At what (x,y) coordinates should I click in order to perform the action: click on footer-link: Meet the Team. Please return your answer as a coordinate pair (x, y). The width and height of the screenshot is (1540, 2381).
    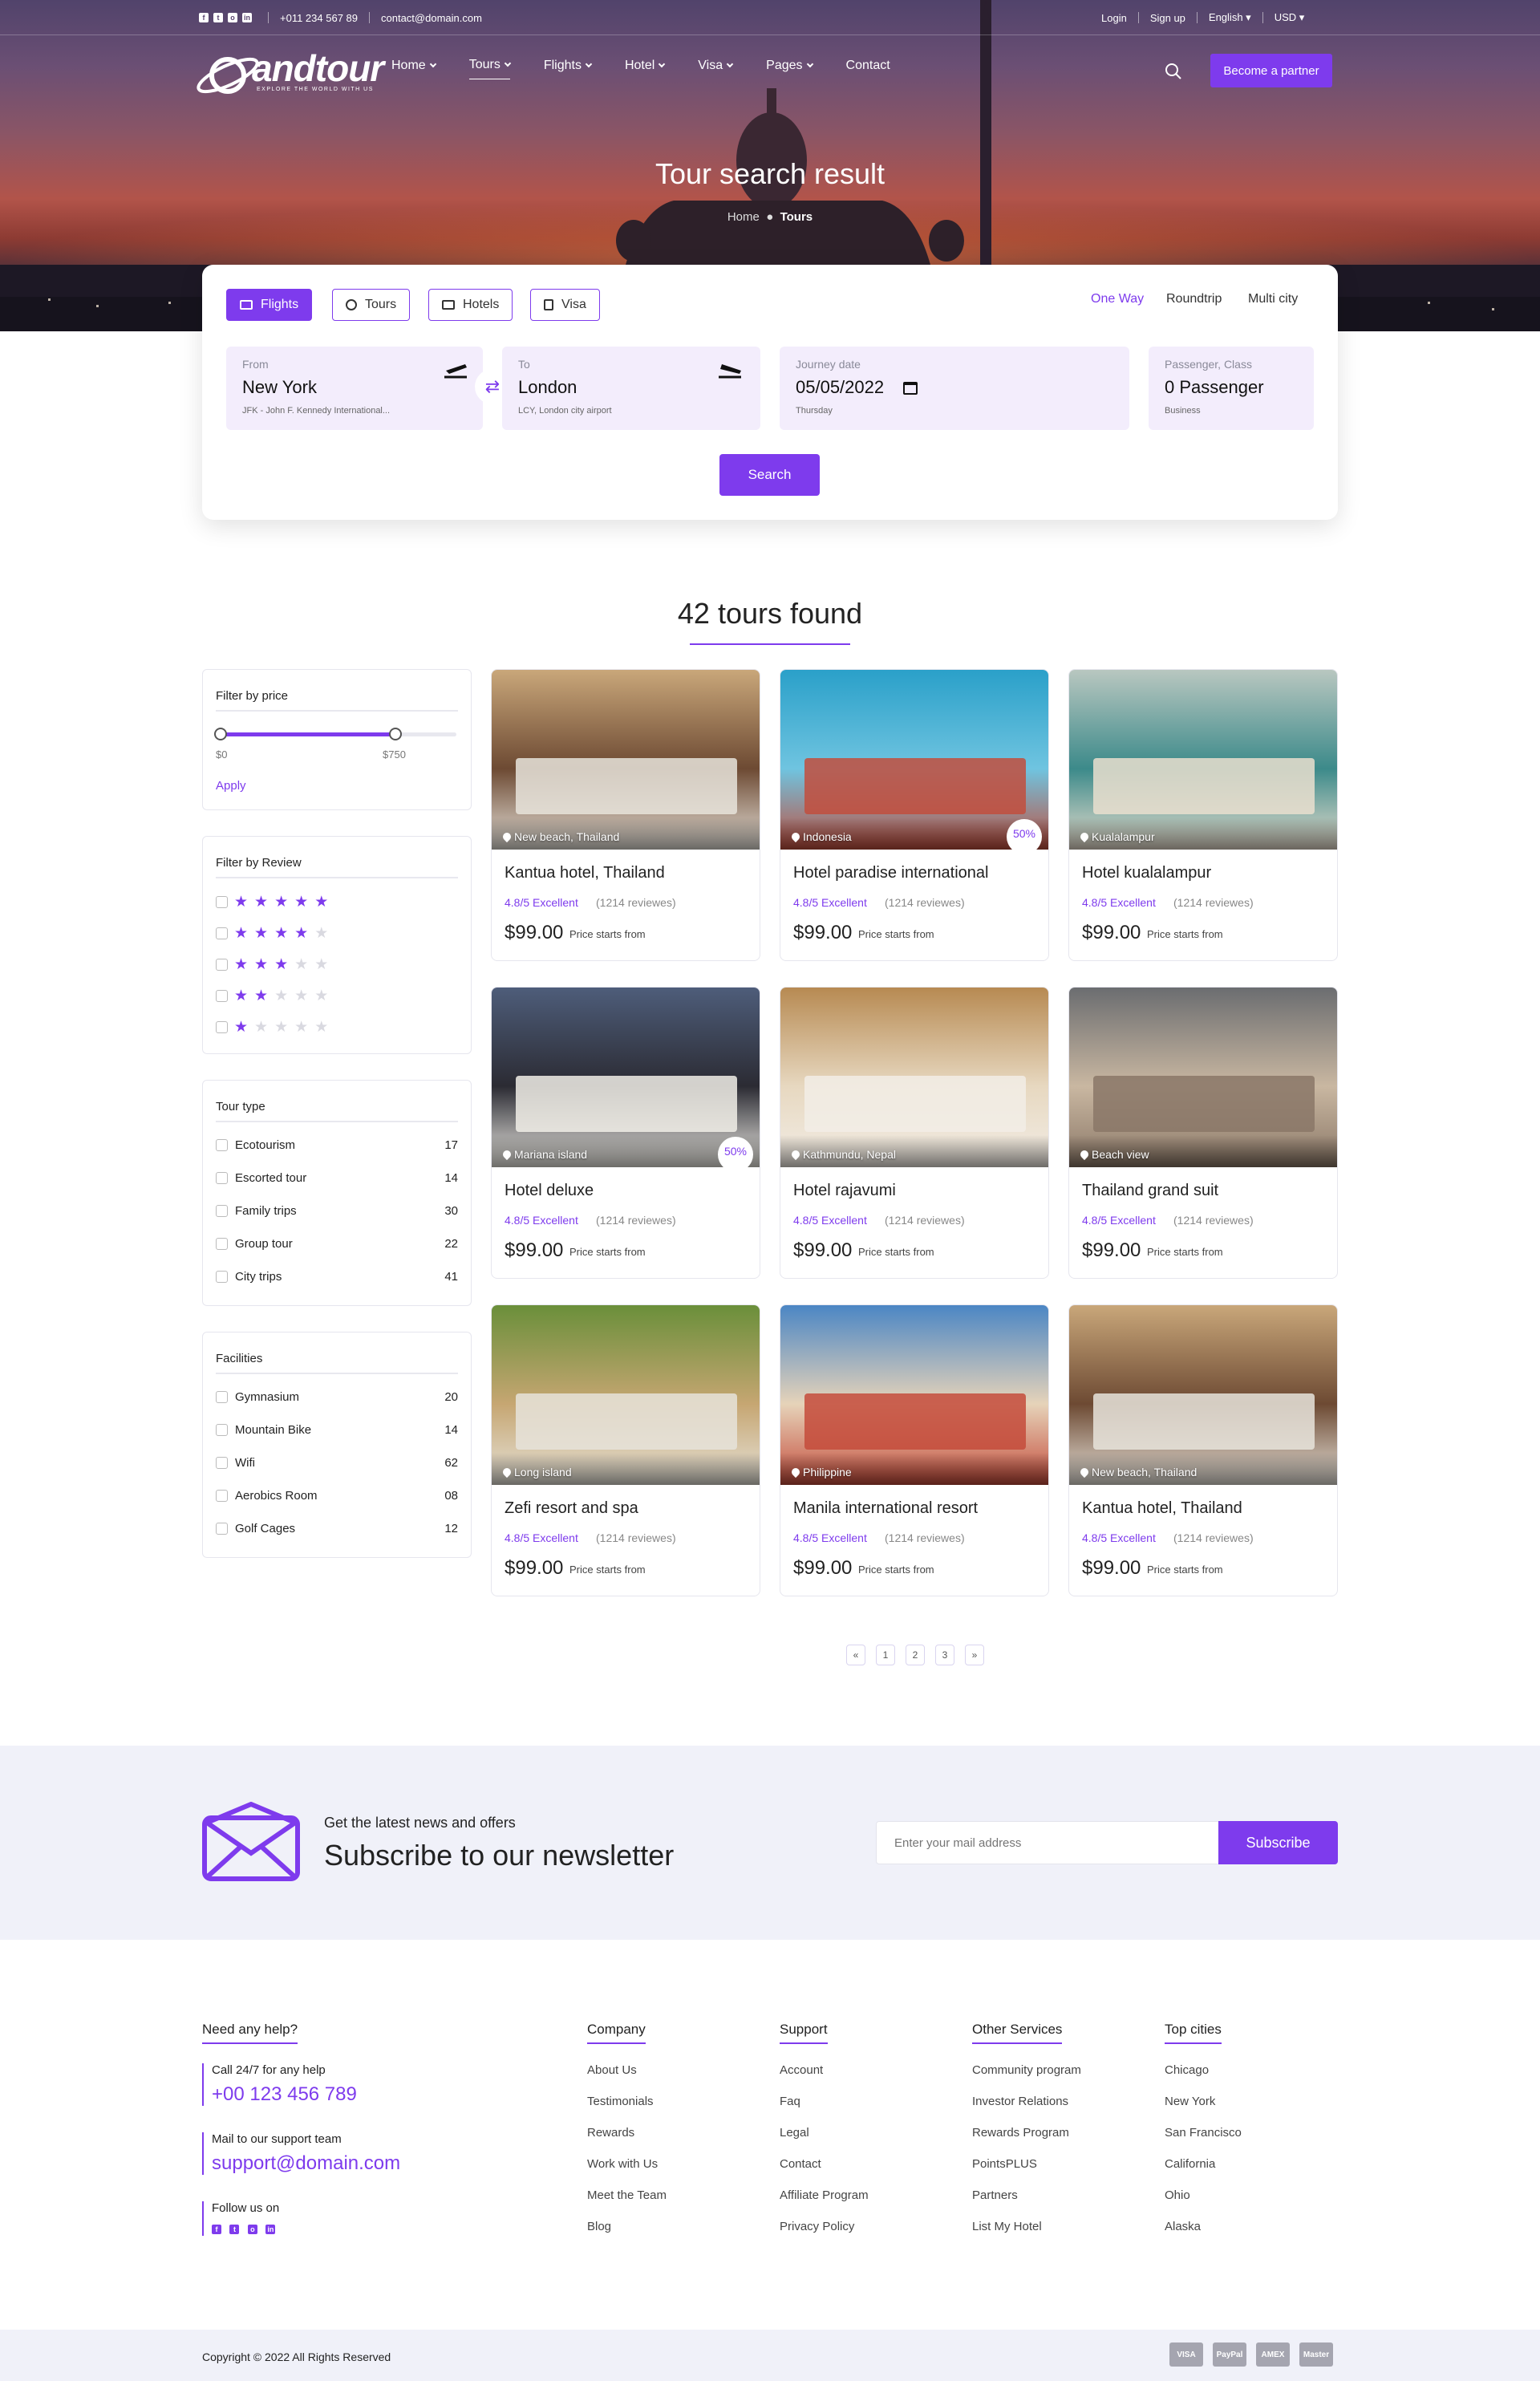
    Looking at the image, I should click on (627, 2195).